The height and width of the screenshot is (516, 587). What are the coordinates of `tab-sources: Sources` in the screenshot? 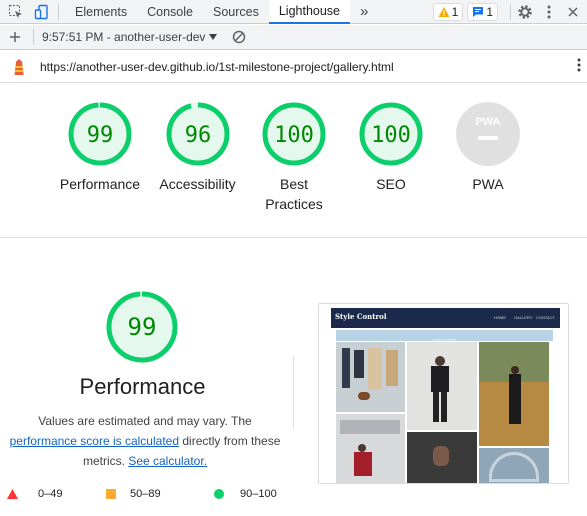 It's located at (236, 12).